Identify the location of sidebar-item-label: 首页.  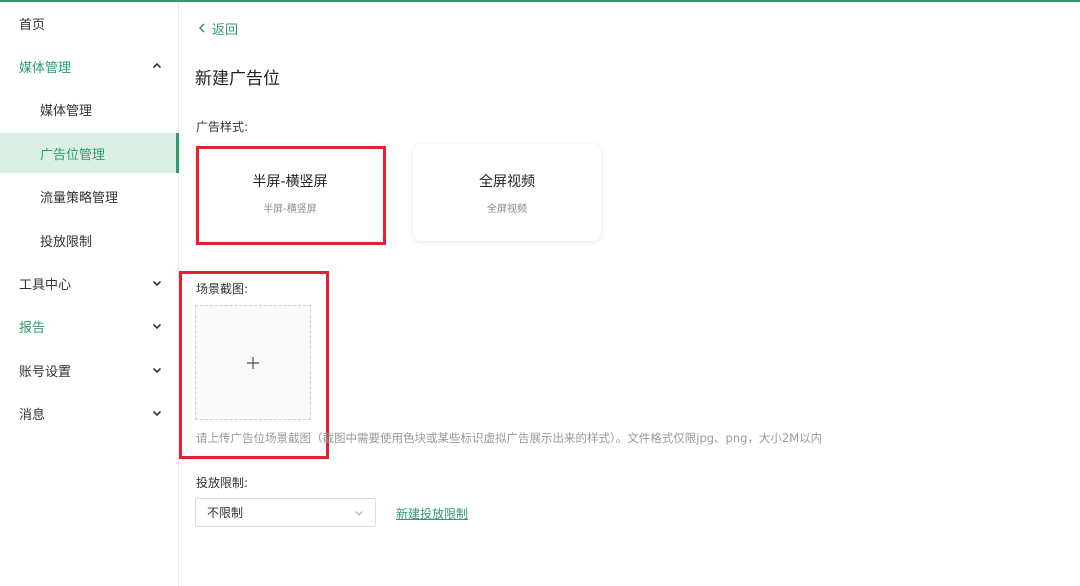
(32, 25).